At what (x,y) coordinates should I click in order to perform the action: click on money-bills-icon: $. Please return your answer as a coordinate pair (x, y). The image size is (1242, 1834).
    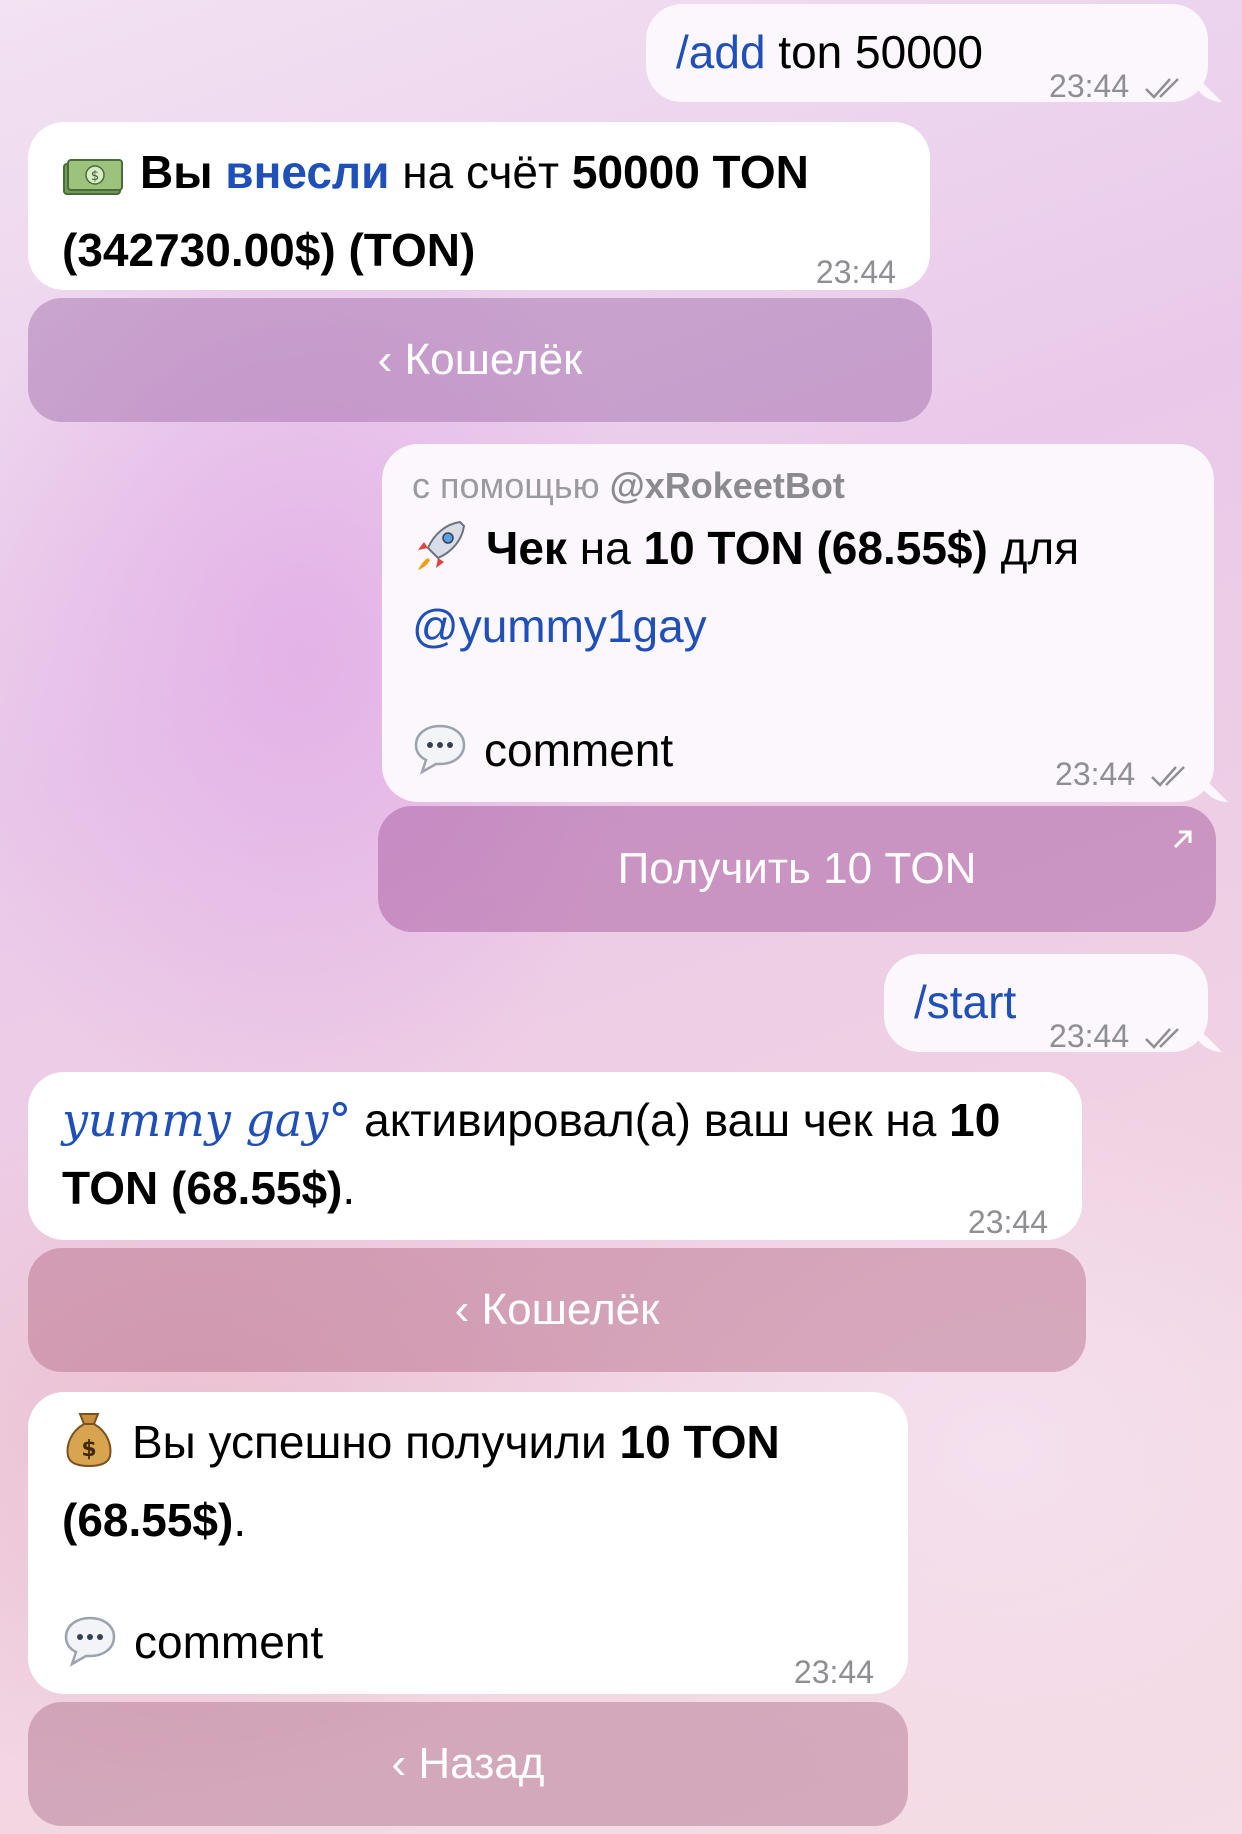
    Looking at the image, I should click on (93, 182).